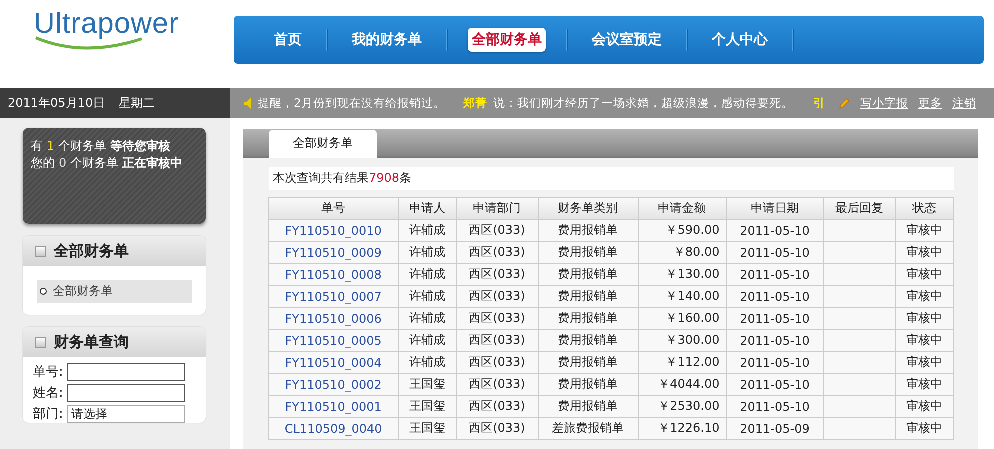 The width and height of the screenshot is (994, 449). Describe the element at coordinates (406, 178) in the screenshot. I see `result-text: 条` at that location.